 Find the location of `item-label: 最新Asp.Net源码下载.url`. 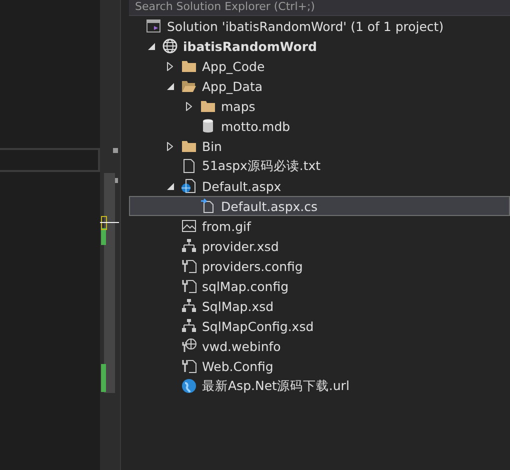

item-label: 最新Asp.Net源码下载.url is located at coordinates (276, 386).